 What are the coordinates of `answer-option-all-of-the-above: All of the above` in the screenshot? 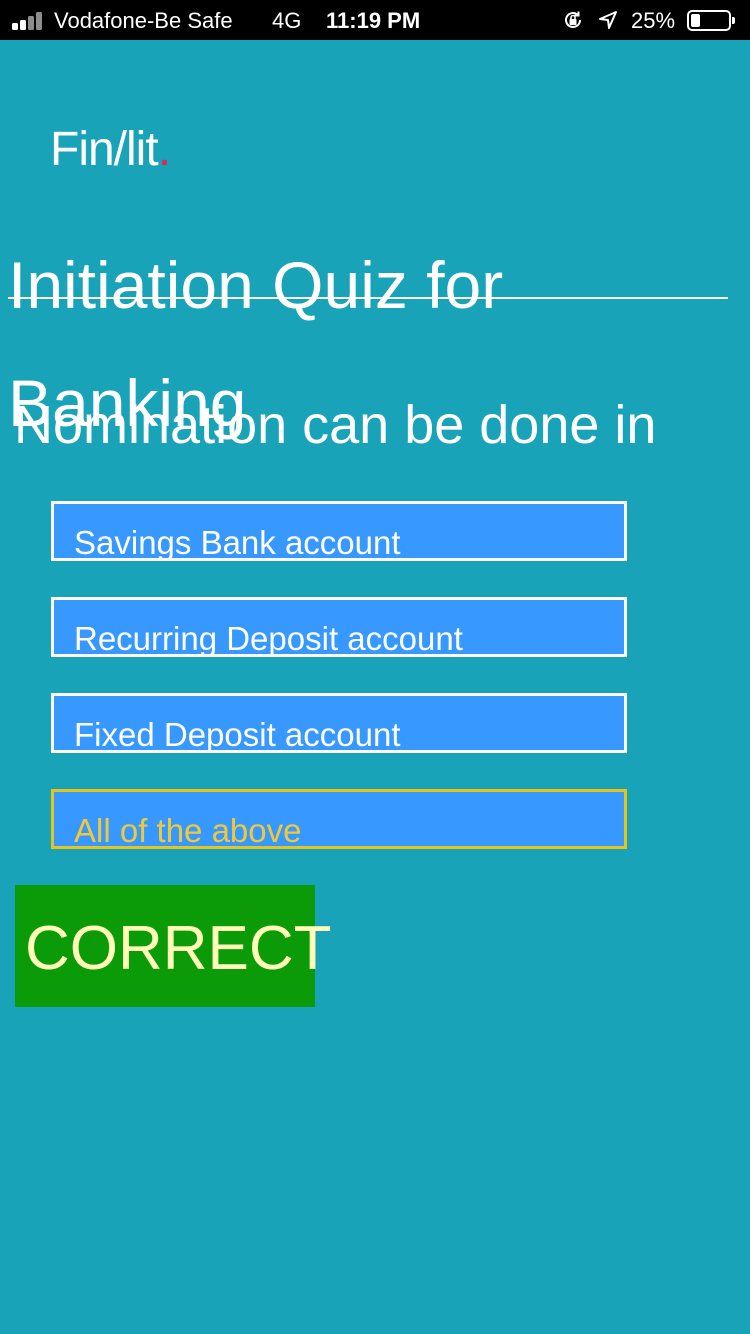 It's located at (339, 819).